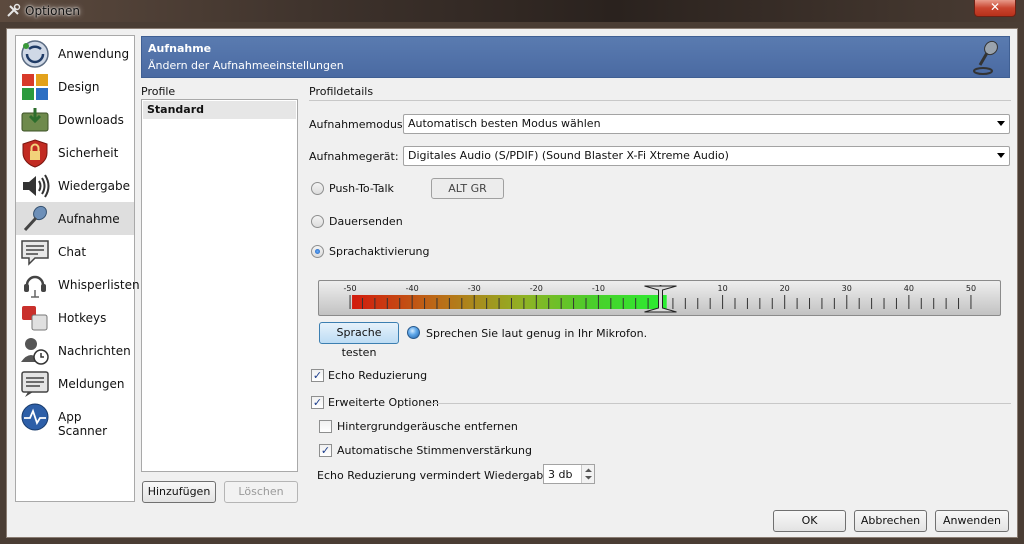  Describe the element at coordinates (512, 11) in the screenshot. I see `title-bar: Optionen ✕` at that location.